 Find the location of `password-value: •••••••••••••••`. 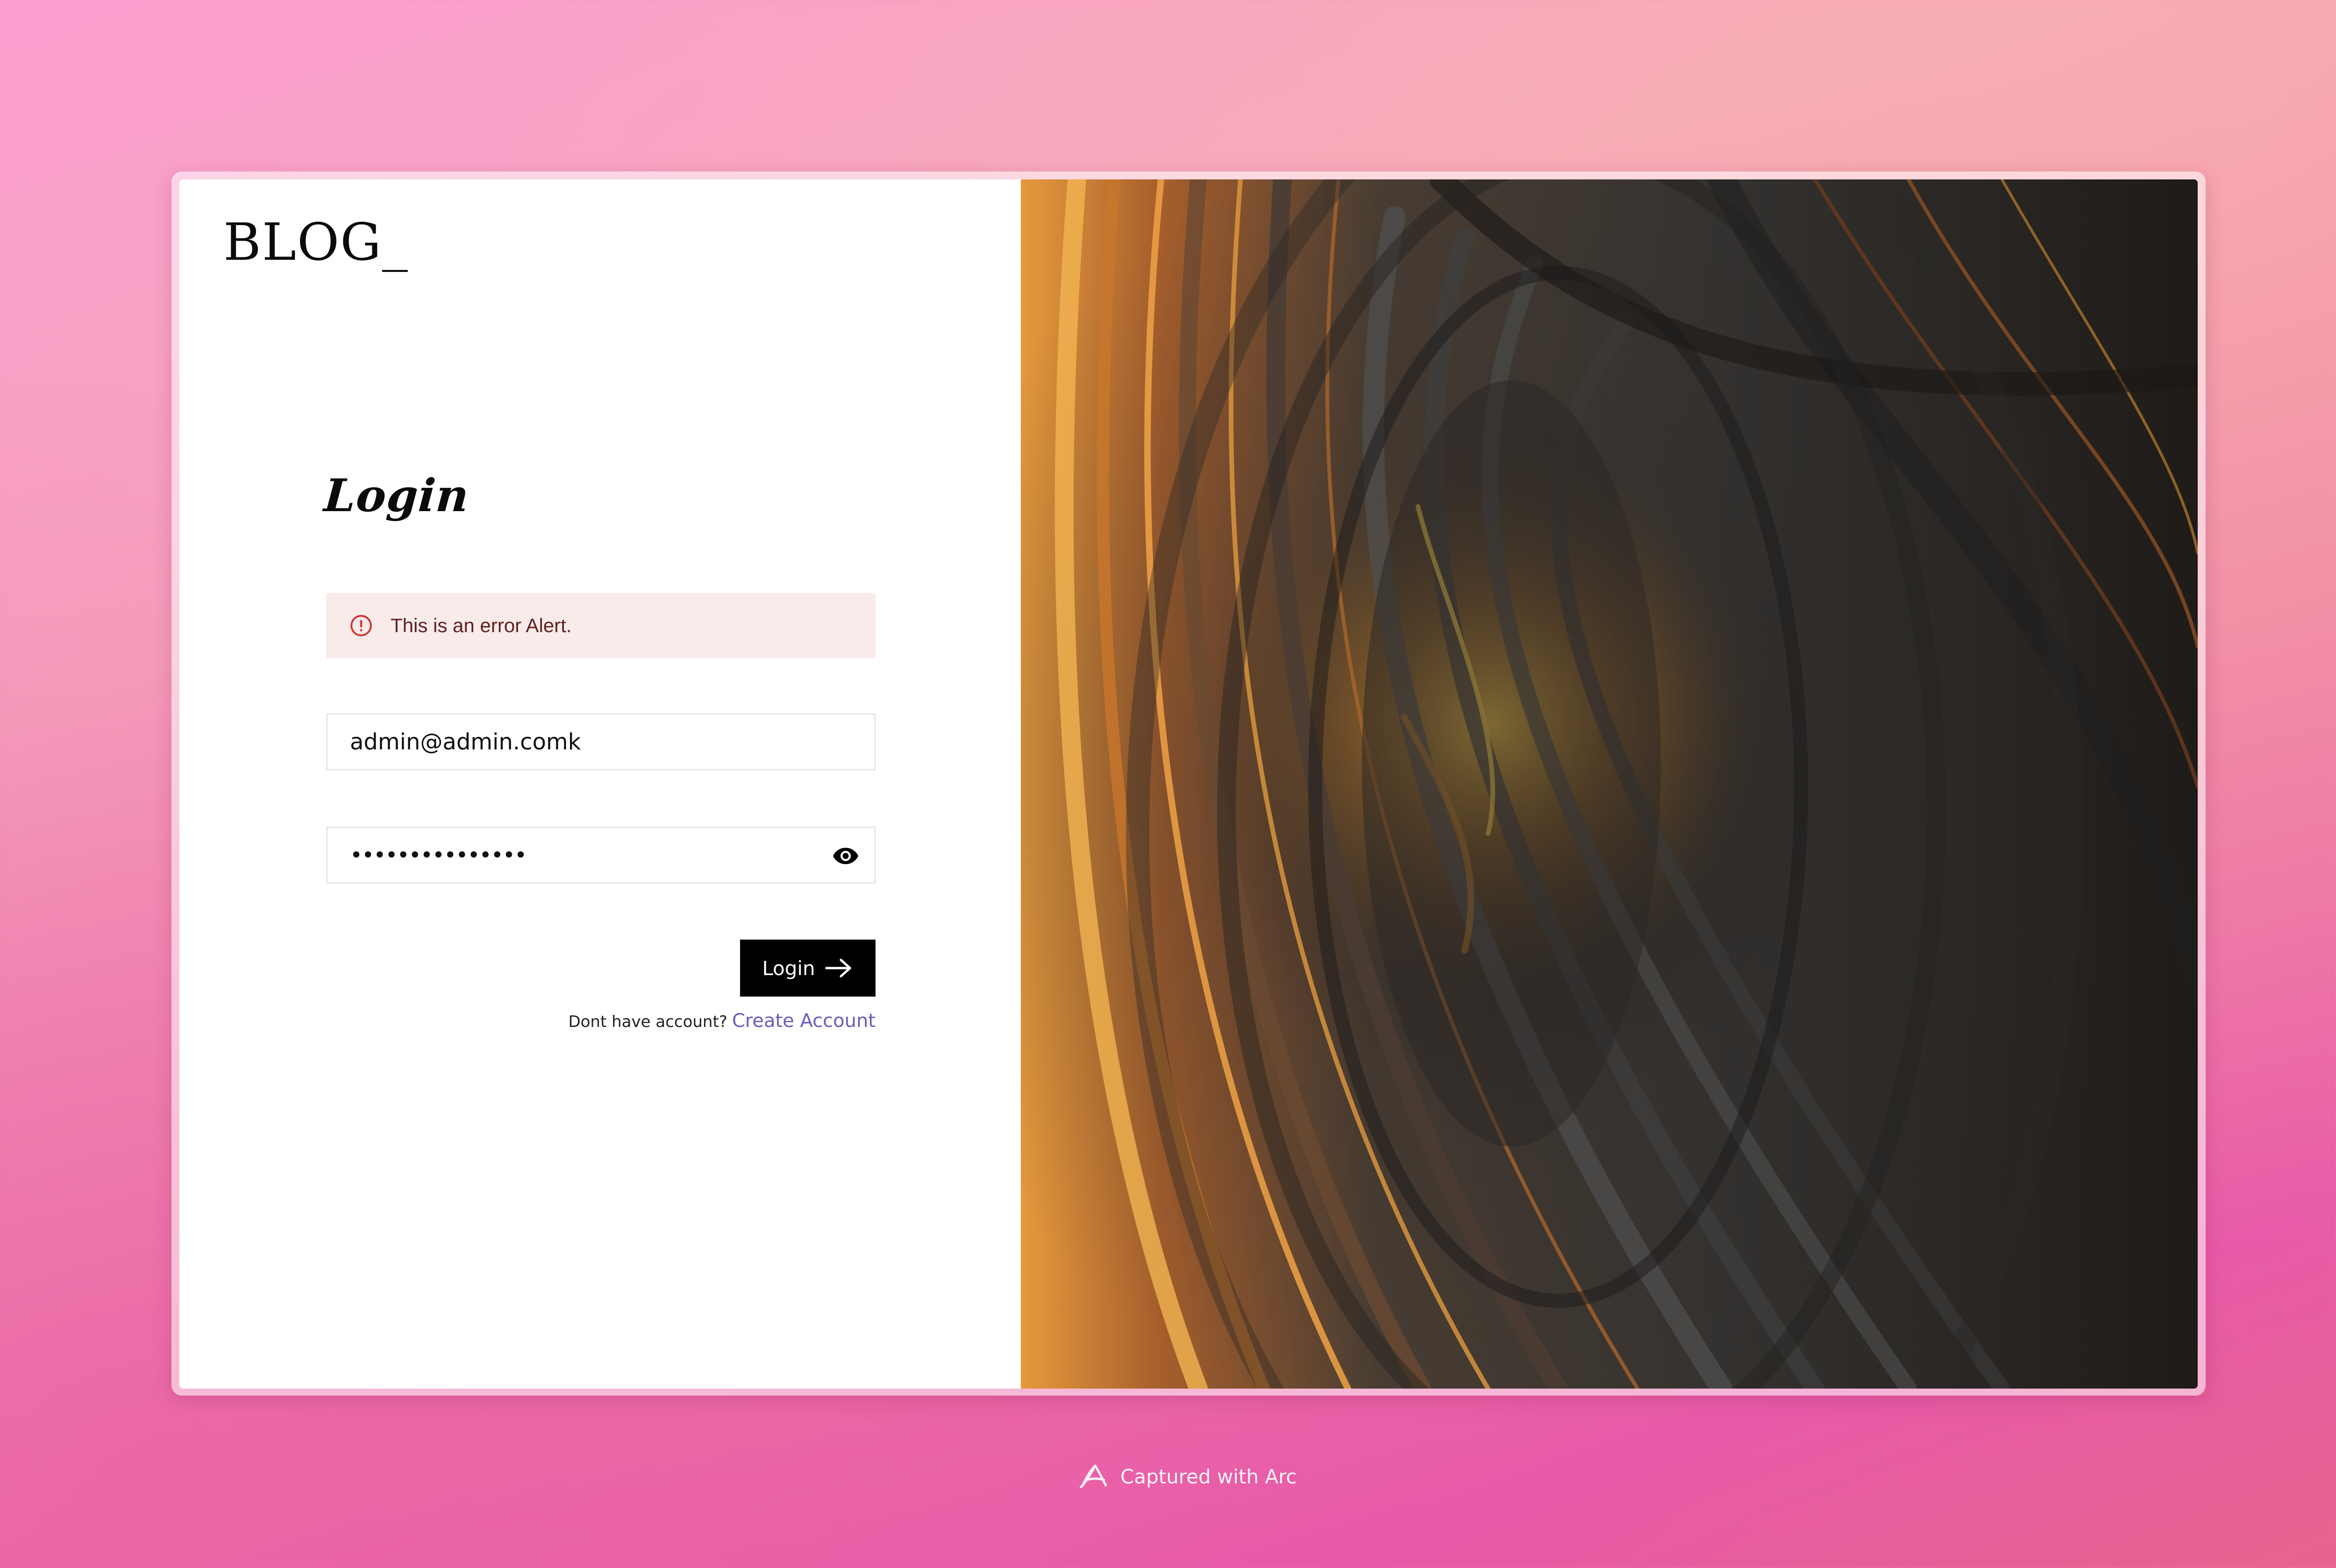

password-value: ••••••••••••••• is located at coordinates (438, 855).